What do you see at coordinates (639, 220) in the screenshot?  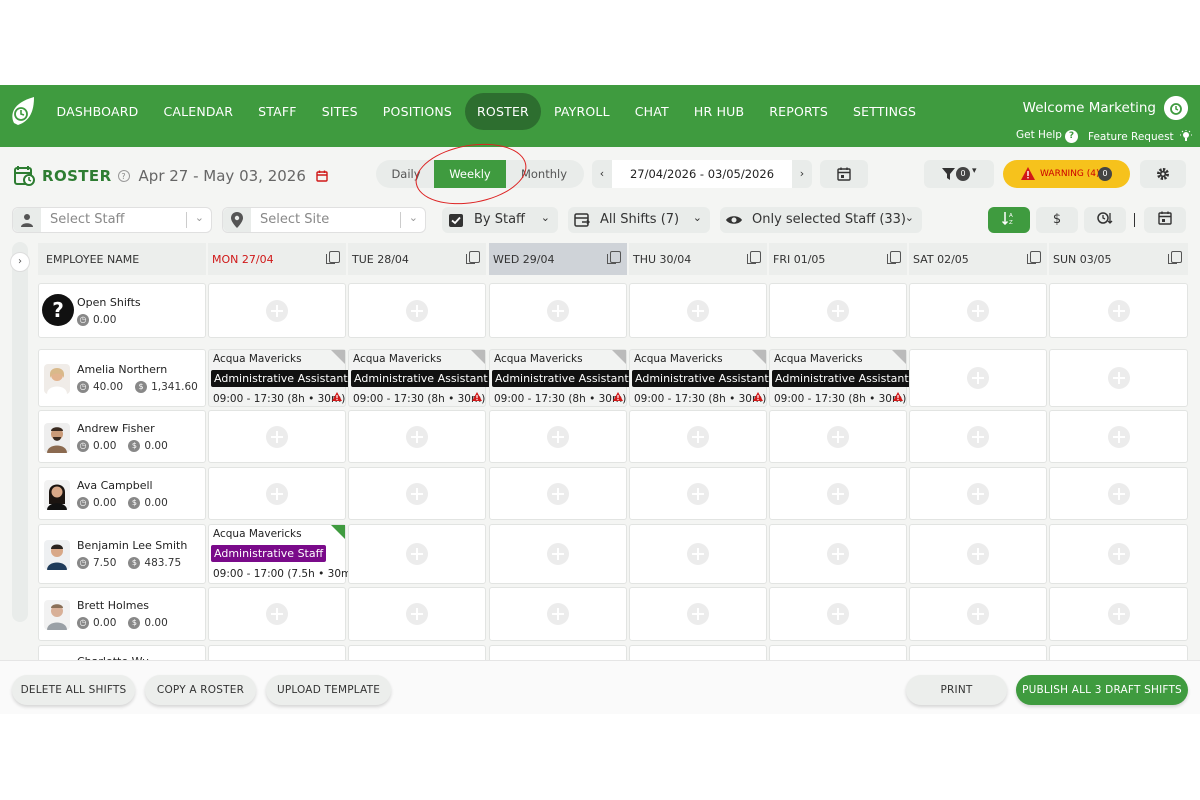 I see `shift-filter-select: All Shifts (7) ⌄` at bounding box center [639, 220].